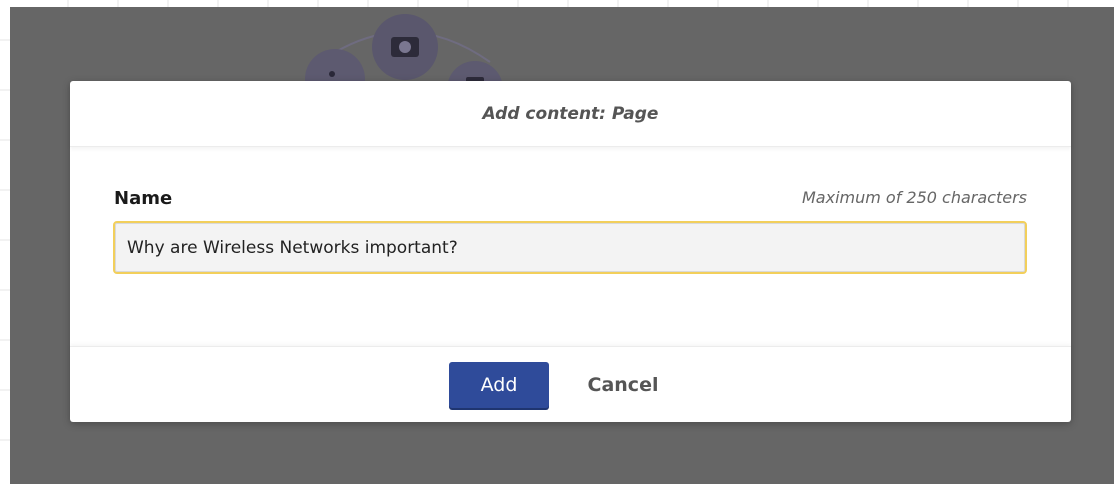 This screenshot has width=1114, height=484. I want to click on dialog-title: Add content: Page, so click(570, 113).